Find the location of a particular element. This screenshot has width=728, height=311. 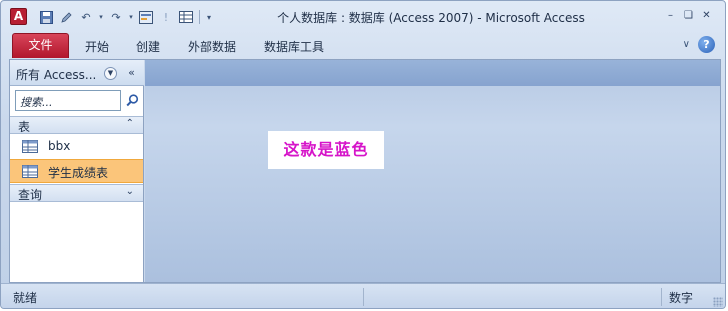

toolbar-separator is located at coordinates (199, 17).